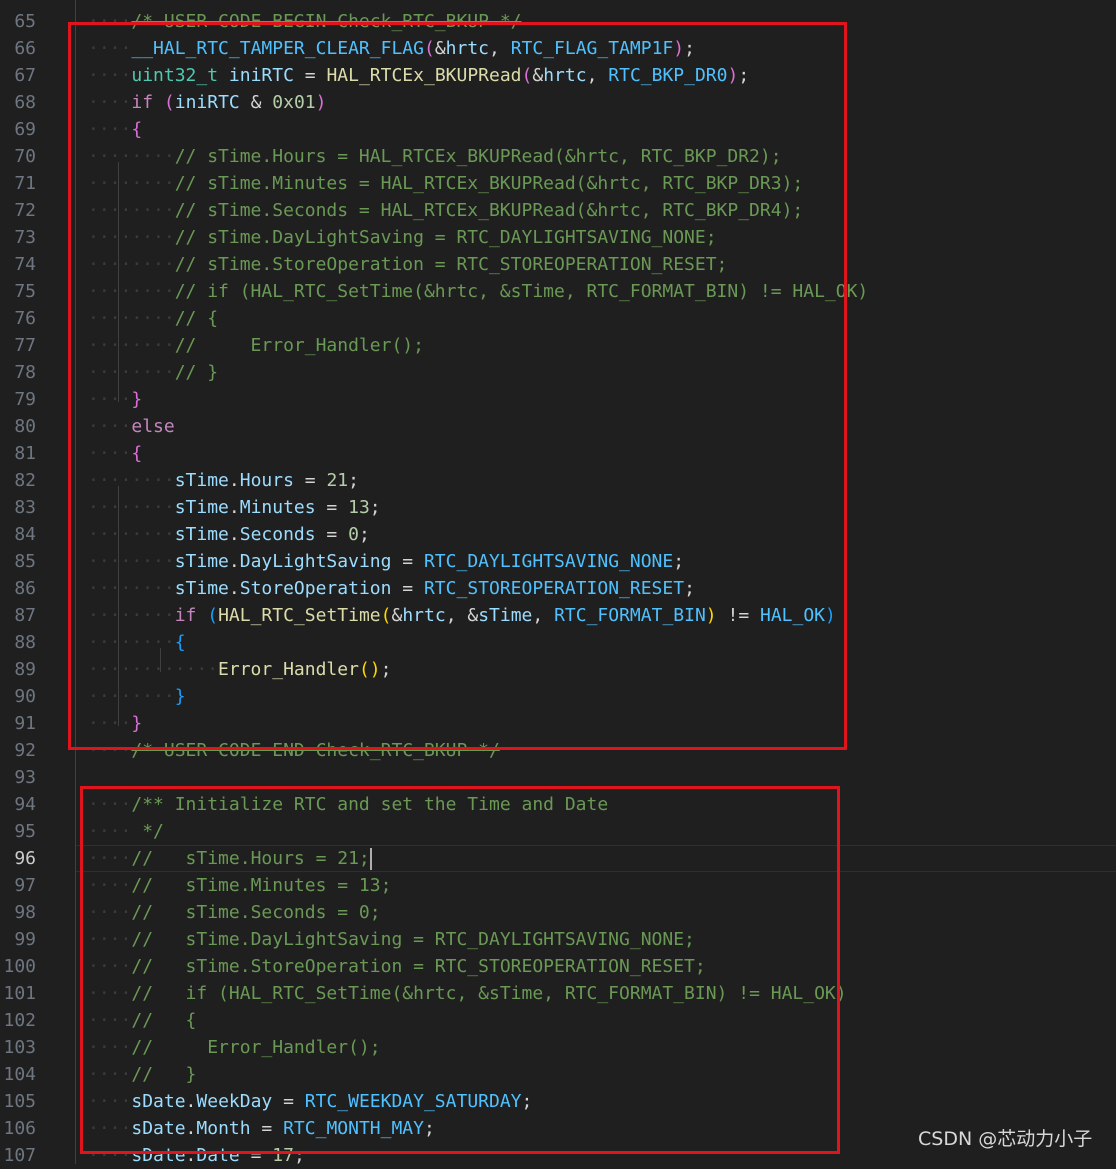  I want to click on line-number: 88, so click(25, 642).